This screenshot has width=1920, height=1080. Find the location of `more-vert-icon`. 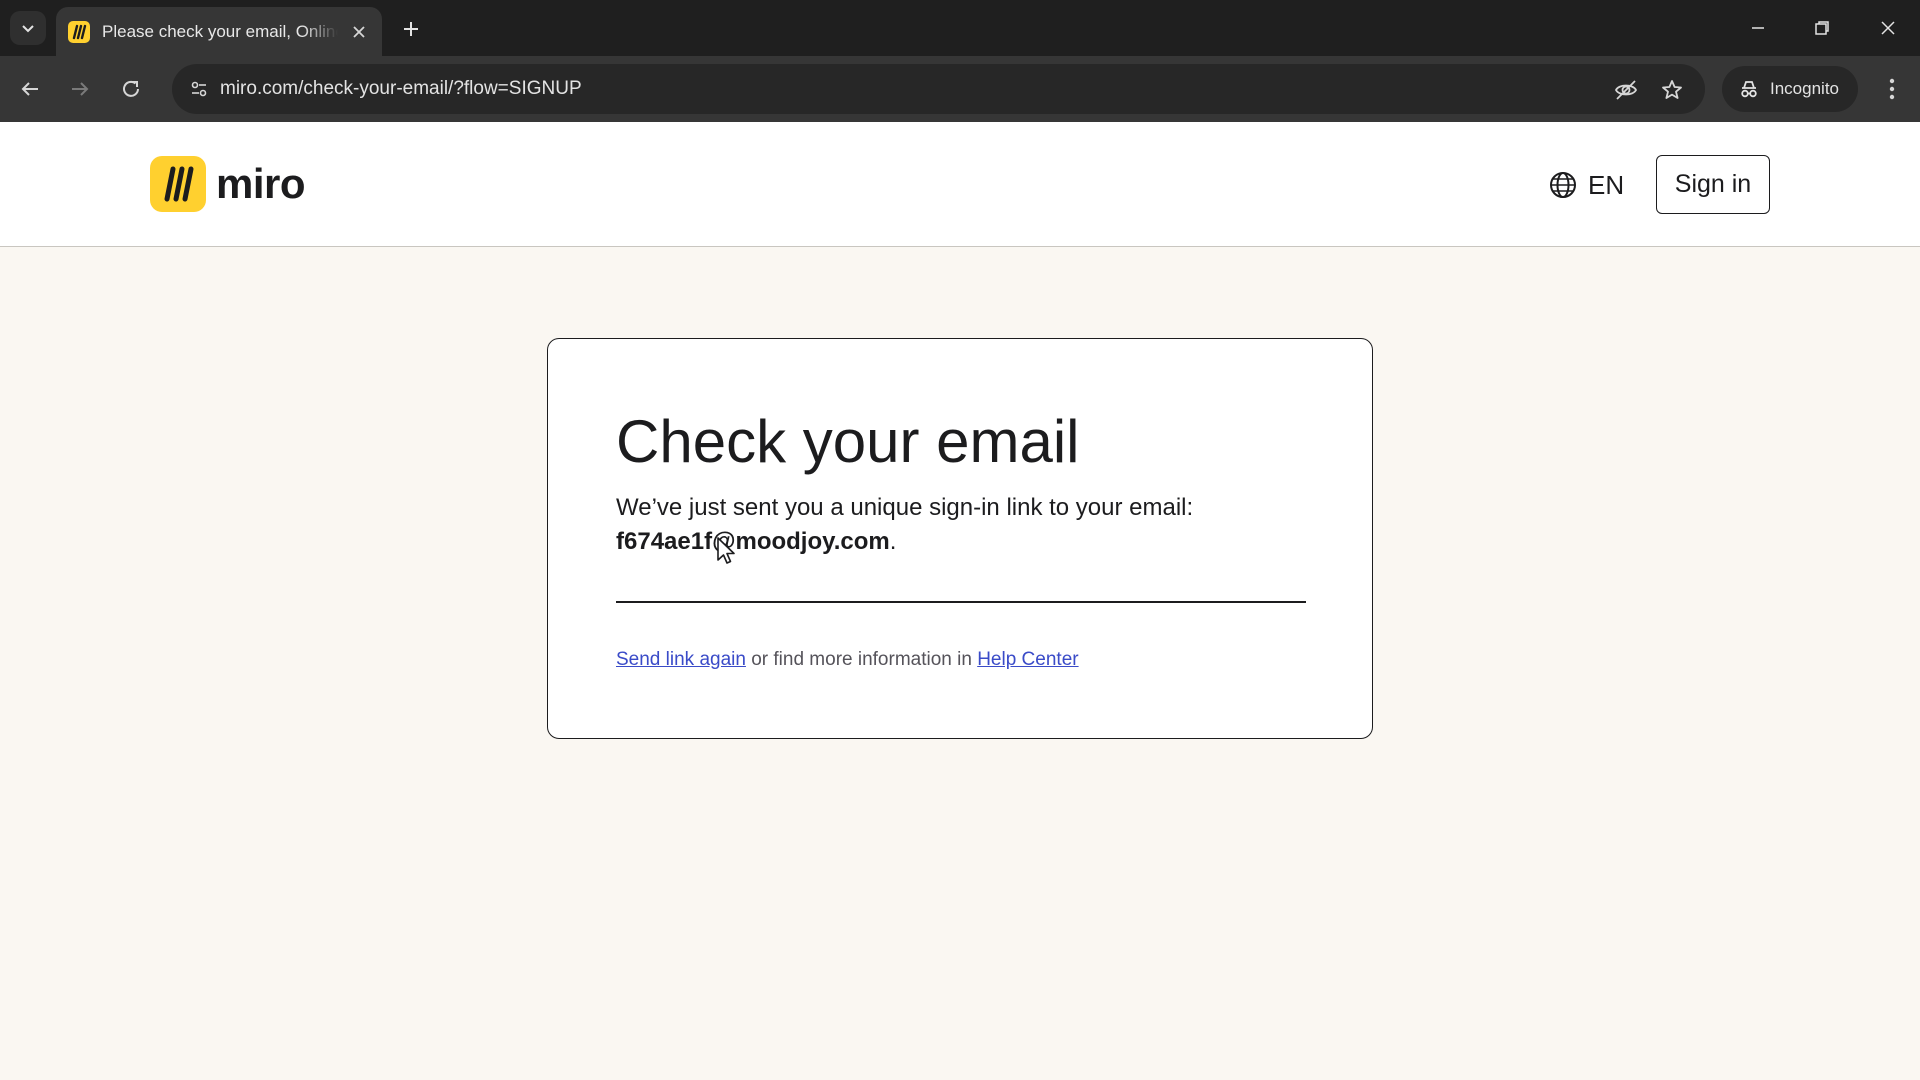

more-vert-icon is located at coordinates (1892, 89).